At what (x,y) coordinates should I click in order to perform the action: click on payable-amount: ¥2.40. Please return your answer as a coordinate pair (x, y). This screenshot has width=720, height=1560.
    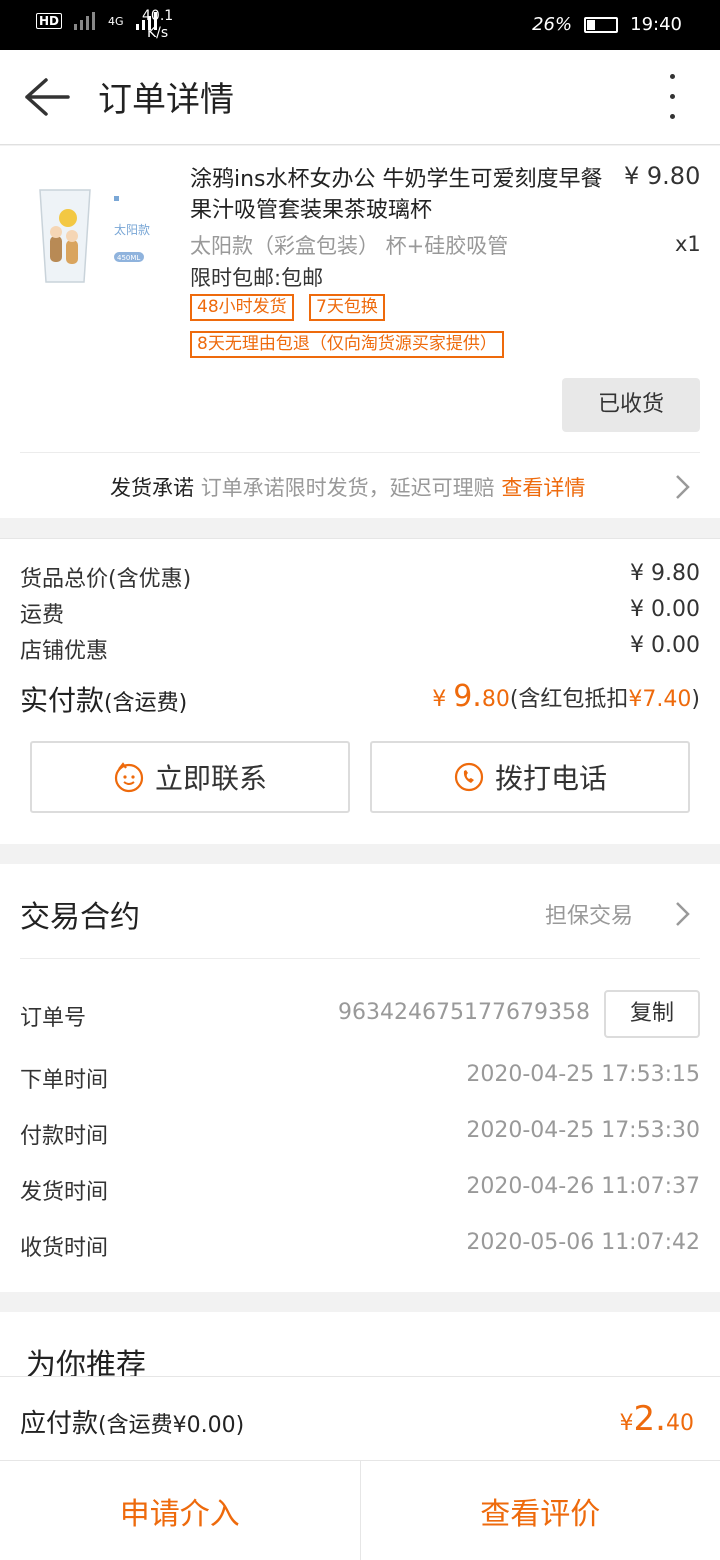
    Looking at the image, I should click on (657, 1419).